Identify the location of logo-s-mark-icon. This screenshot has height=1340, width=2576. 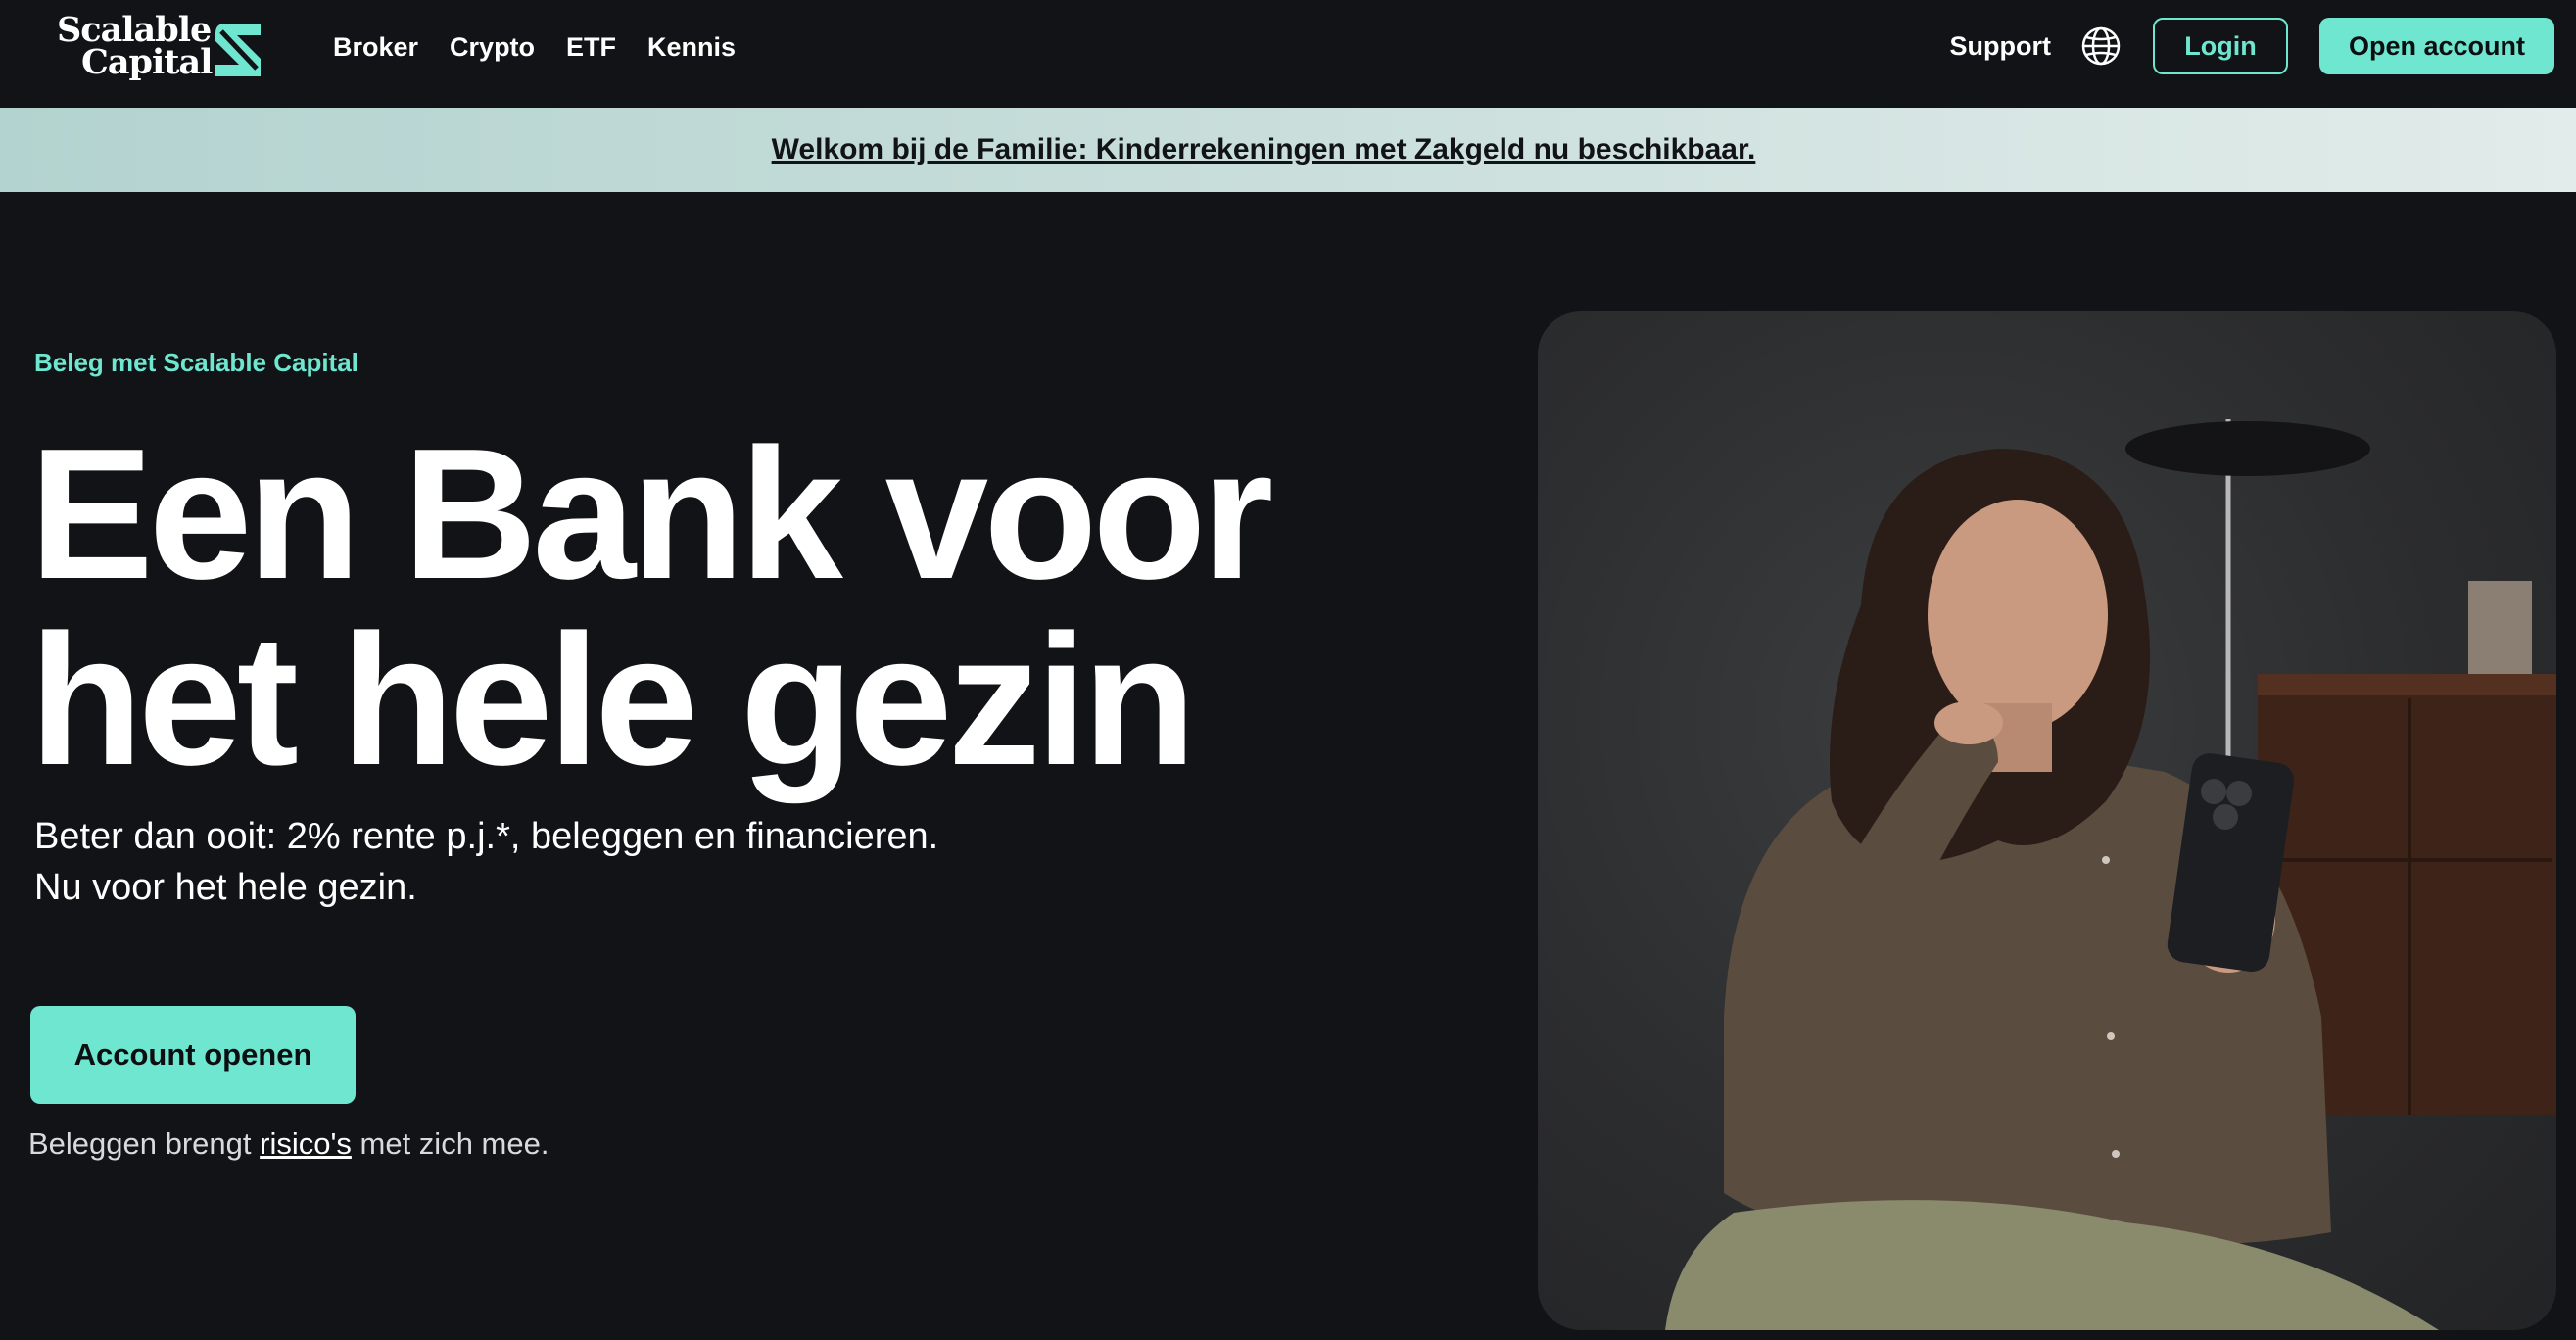
(238, 50).